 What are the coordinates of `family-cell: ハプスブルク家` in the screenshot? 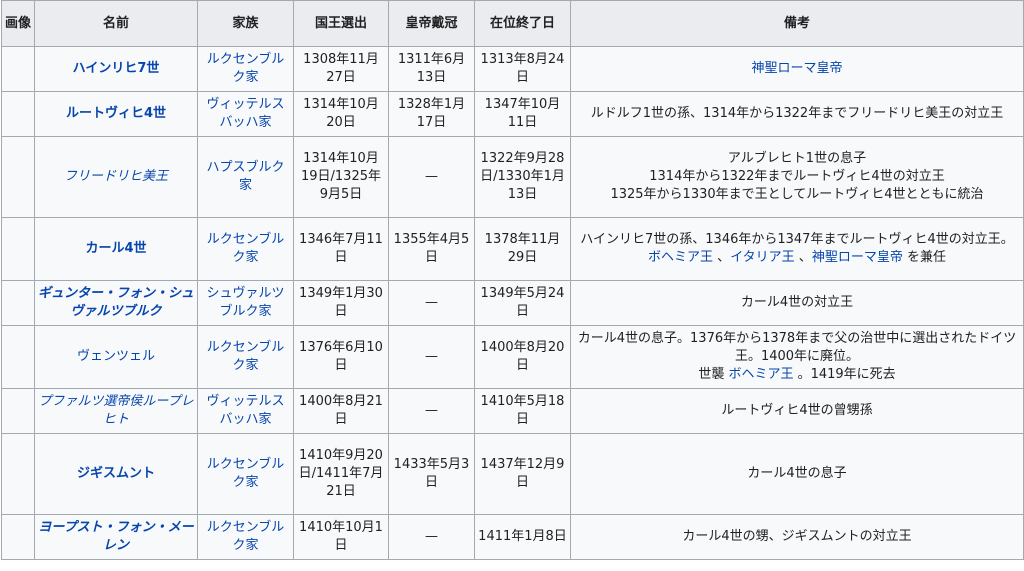 It's located at (245, 177).